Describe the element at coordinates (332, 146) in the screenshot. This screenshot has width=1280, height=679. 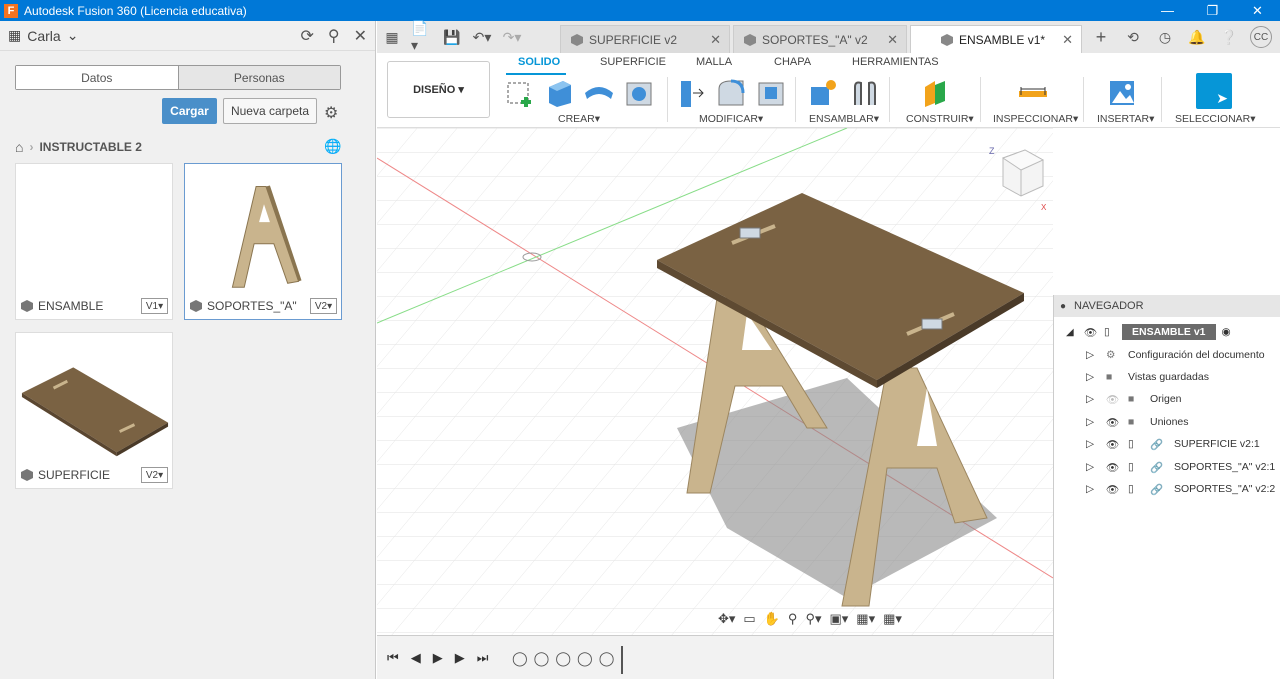
I see `globe-icon: 🌐` at that location.